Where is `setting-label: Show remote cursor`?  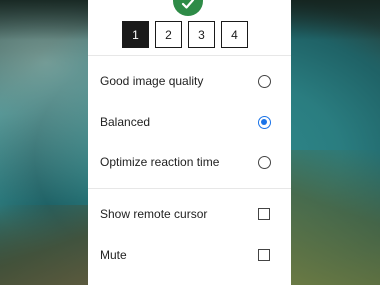 setting-label: Show remote cursor is located at coordinates (154, 214).